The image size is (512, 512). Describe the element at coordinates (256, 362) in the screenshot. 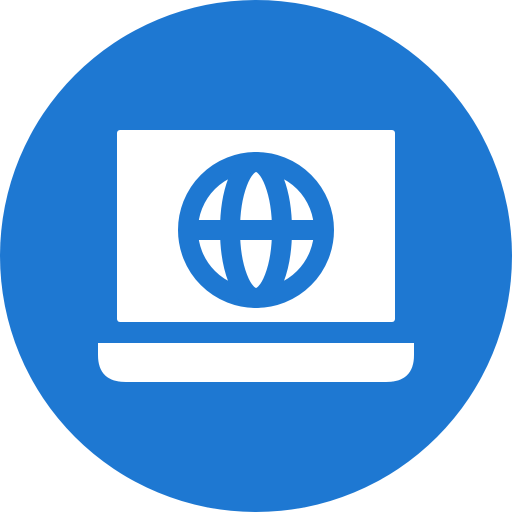

I see `laptop-base` at that location.